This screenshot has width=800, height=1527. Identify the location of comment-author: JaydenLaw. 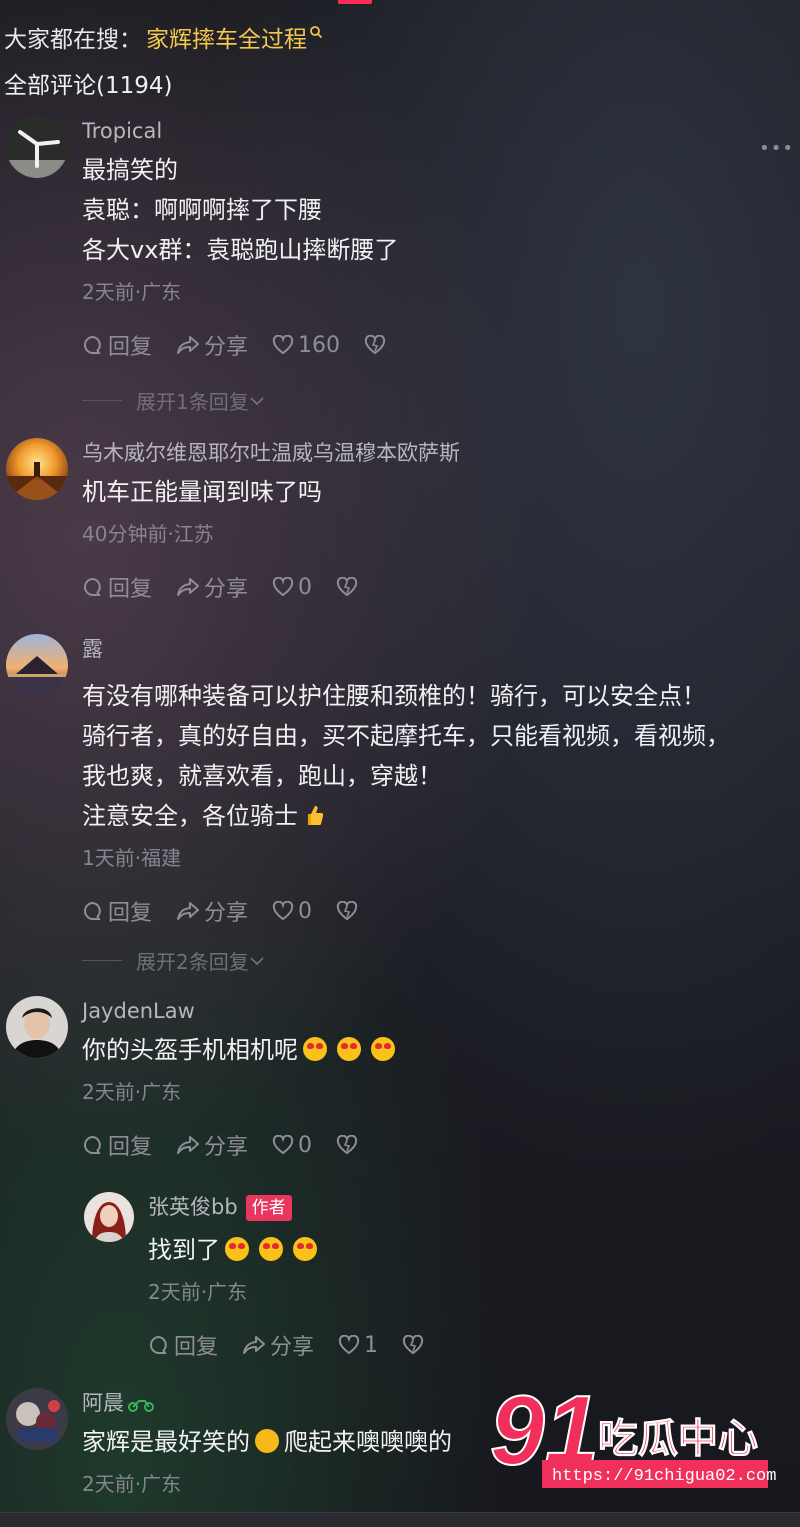
(241, 1011).